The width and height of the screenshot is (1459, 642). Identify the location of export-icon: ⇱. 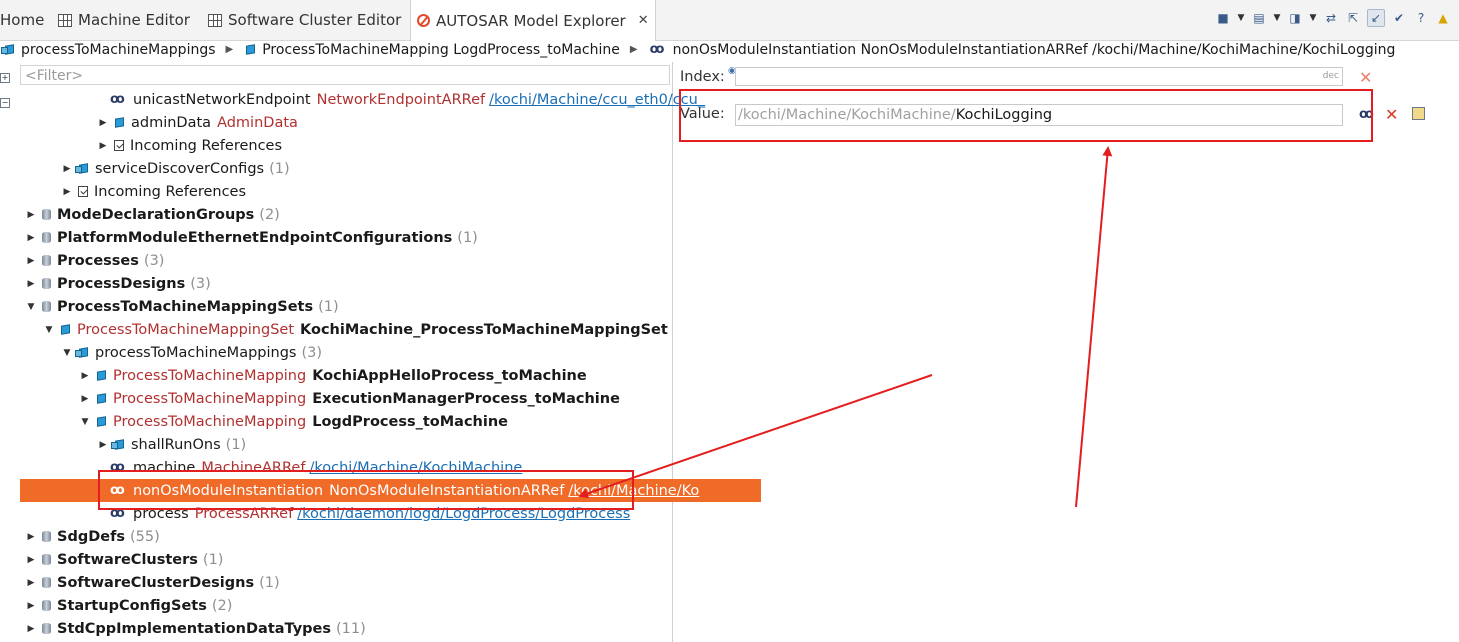
(1353, 18).